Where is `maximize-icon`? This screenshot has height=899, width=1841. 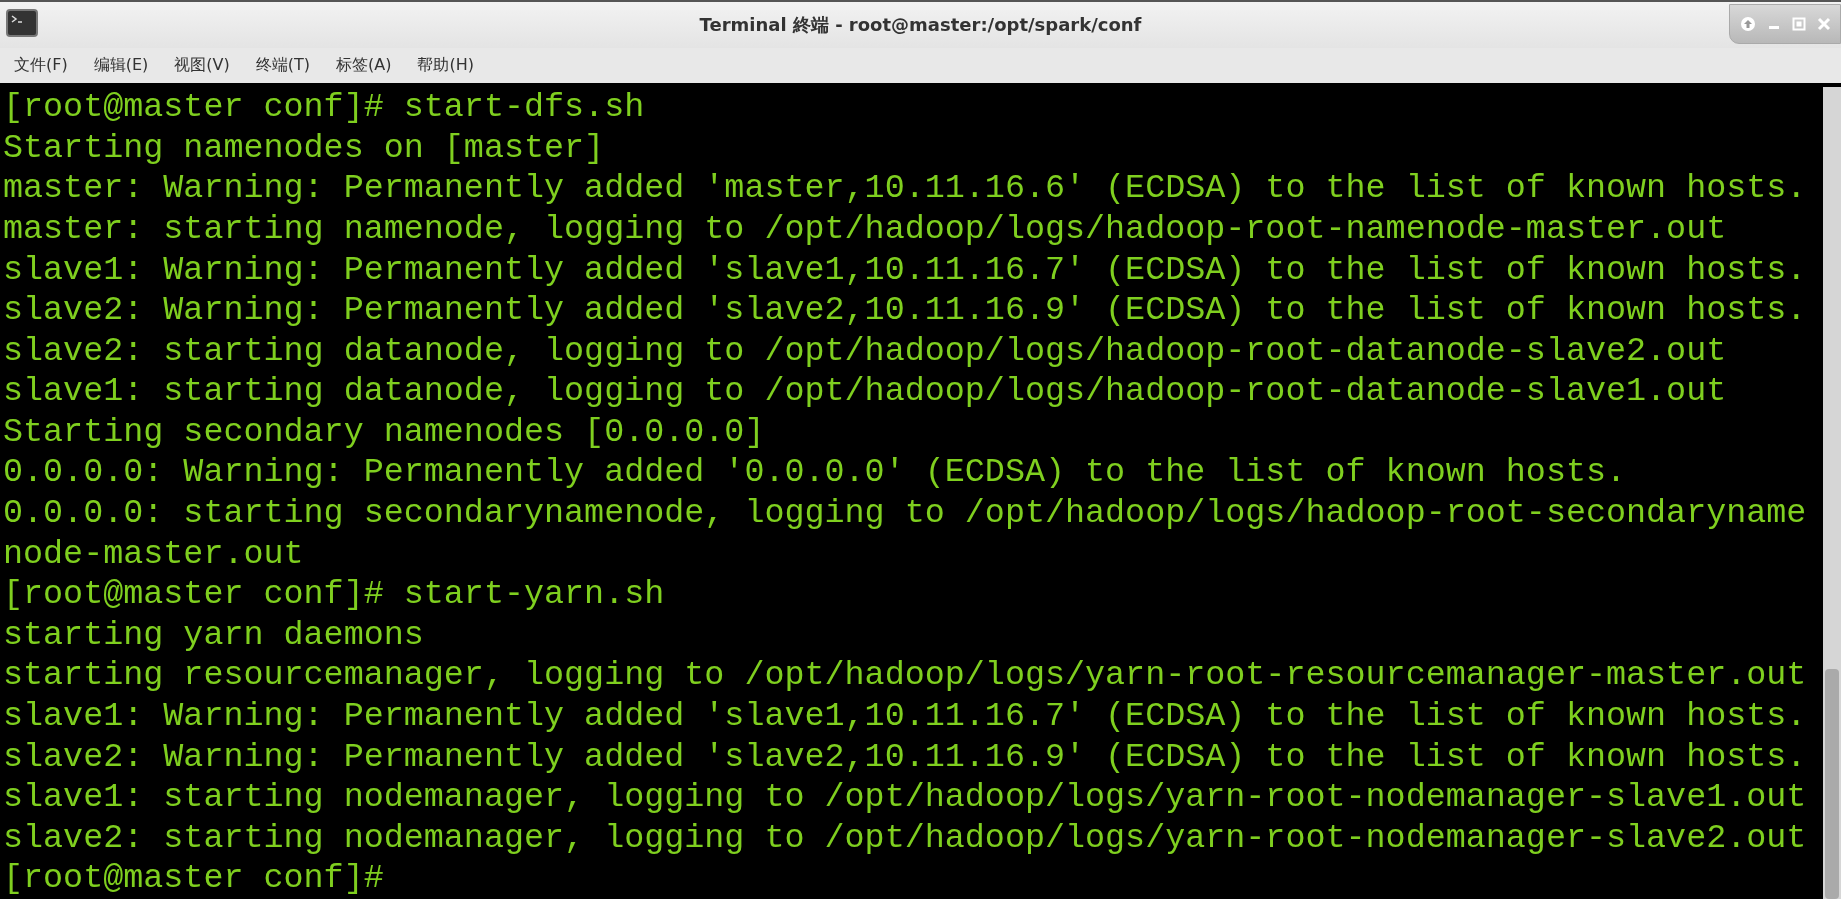
maximize-icon is located at coordinates (1798, 24).